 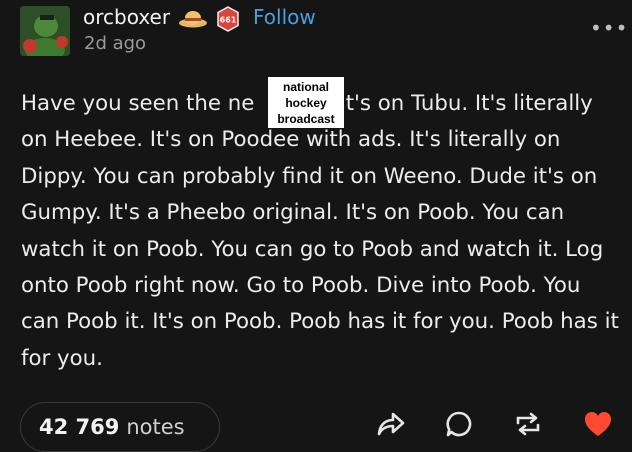 What do you see at coordinates (138, 103) in the screenshot?
I see `post-text-start: Have you seen the ne` at bounding box center [138, 103].